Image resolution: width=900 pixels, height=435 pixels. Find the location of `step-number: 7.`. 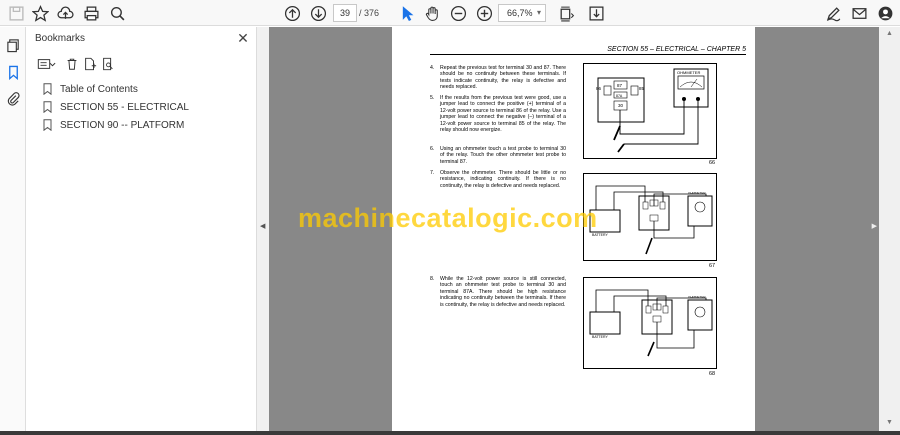

step-number: 7. is located at coordinates (432, 173).